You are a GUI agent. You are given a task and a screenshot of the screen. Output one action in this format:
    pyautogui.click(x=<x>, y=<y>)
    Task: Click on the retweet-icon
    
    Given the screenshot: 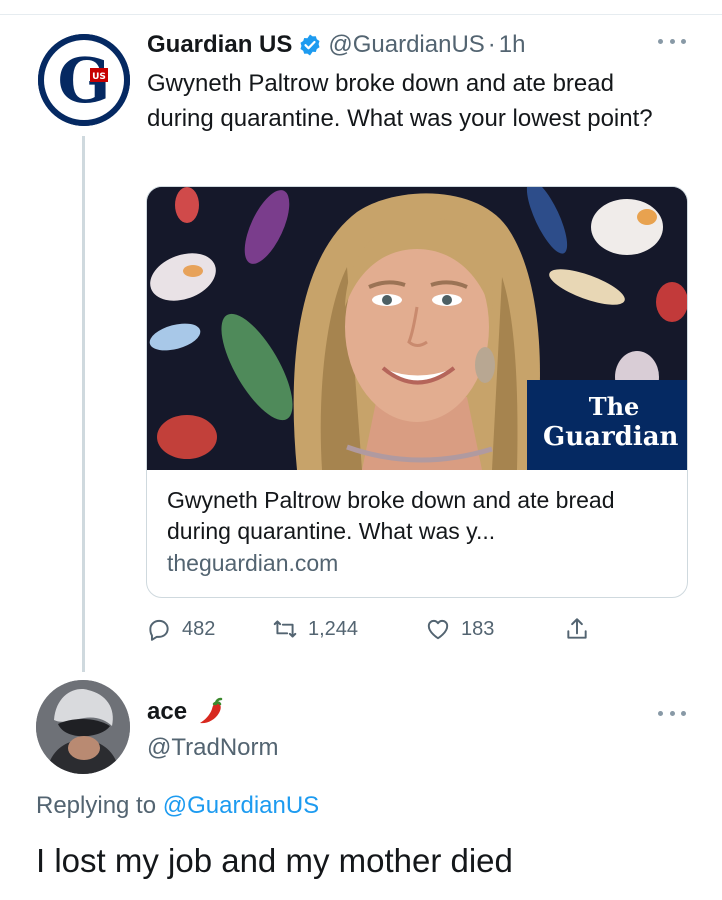 What is the action you would take?
    pyautogui.click(x=285, y=629)
    